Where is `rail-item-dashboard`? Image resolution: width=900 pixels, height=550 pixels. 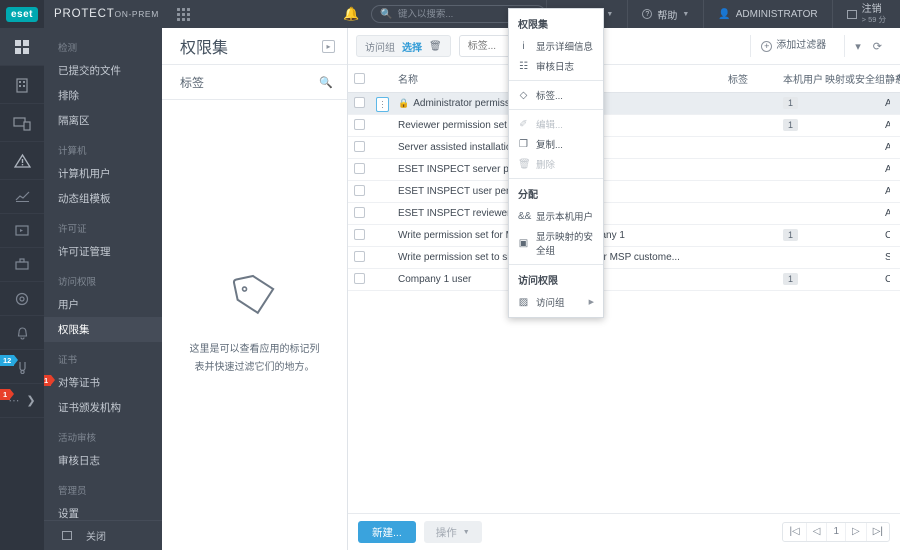
rail-item-dashboard is located at coordinates (22, 47).